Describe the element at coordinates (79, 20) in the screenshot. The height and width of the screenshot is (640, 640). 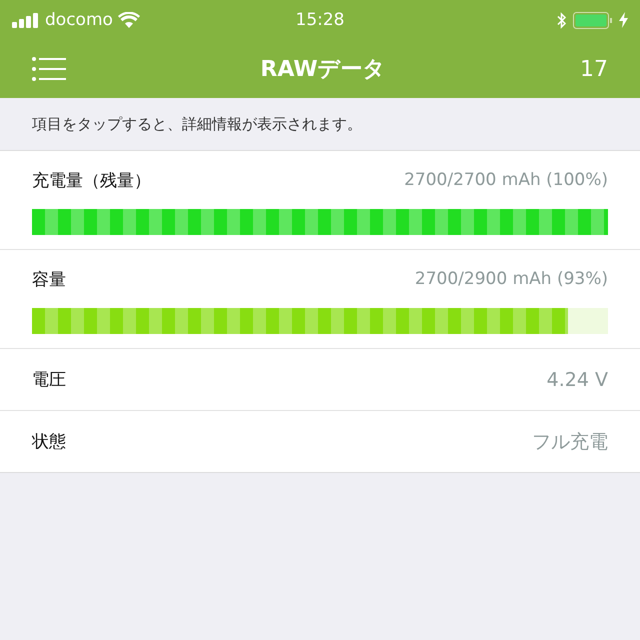
I see `carrier-name: docomo` at that location.